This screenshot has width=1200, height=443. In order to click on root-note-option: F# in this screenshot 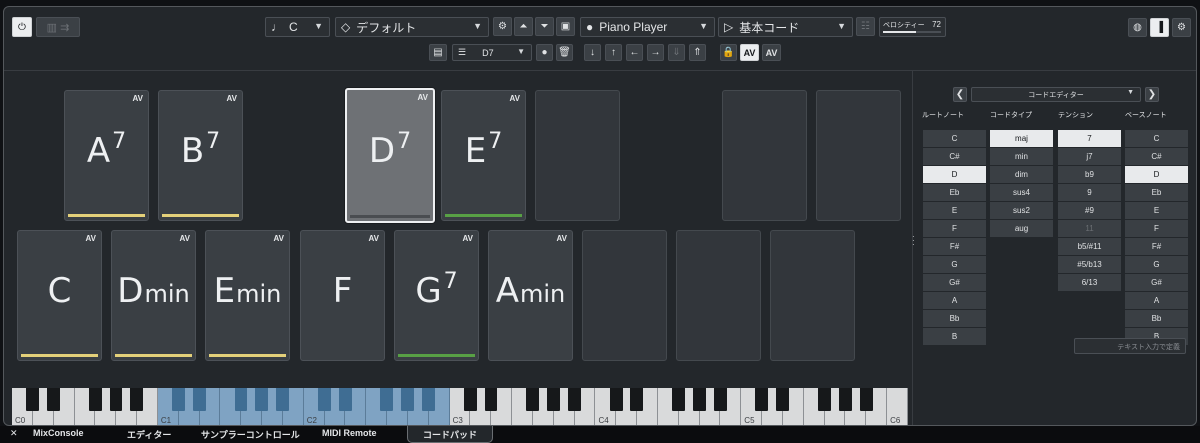, I will do `click(954, 246)`.